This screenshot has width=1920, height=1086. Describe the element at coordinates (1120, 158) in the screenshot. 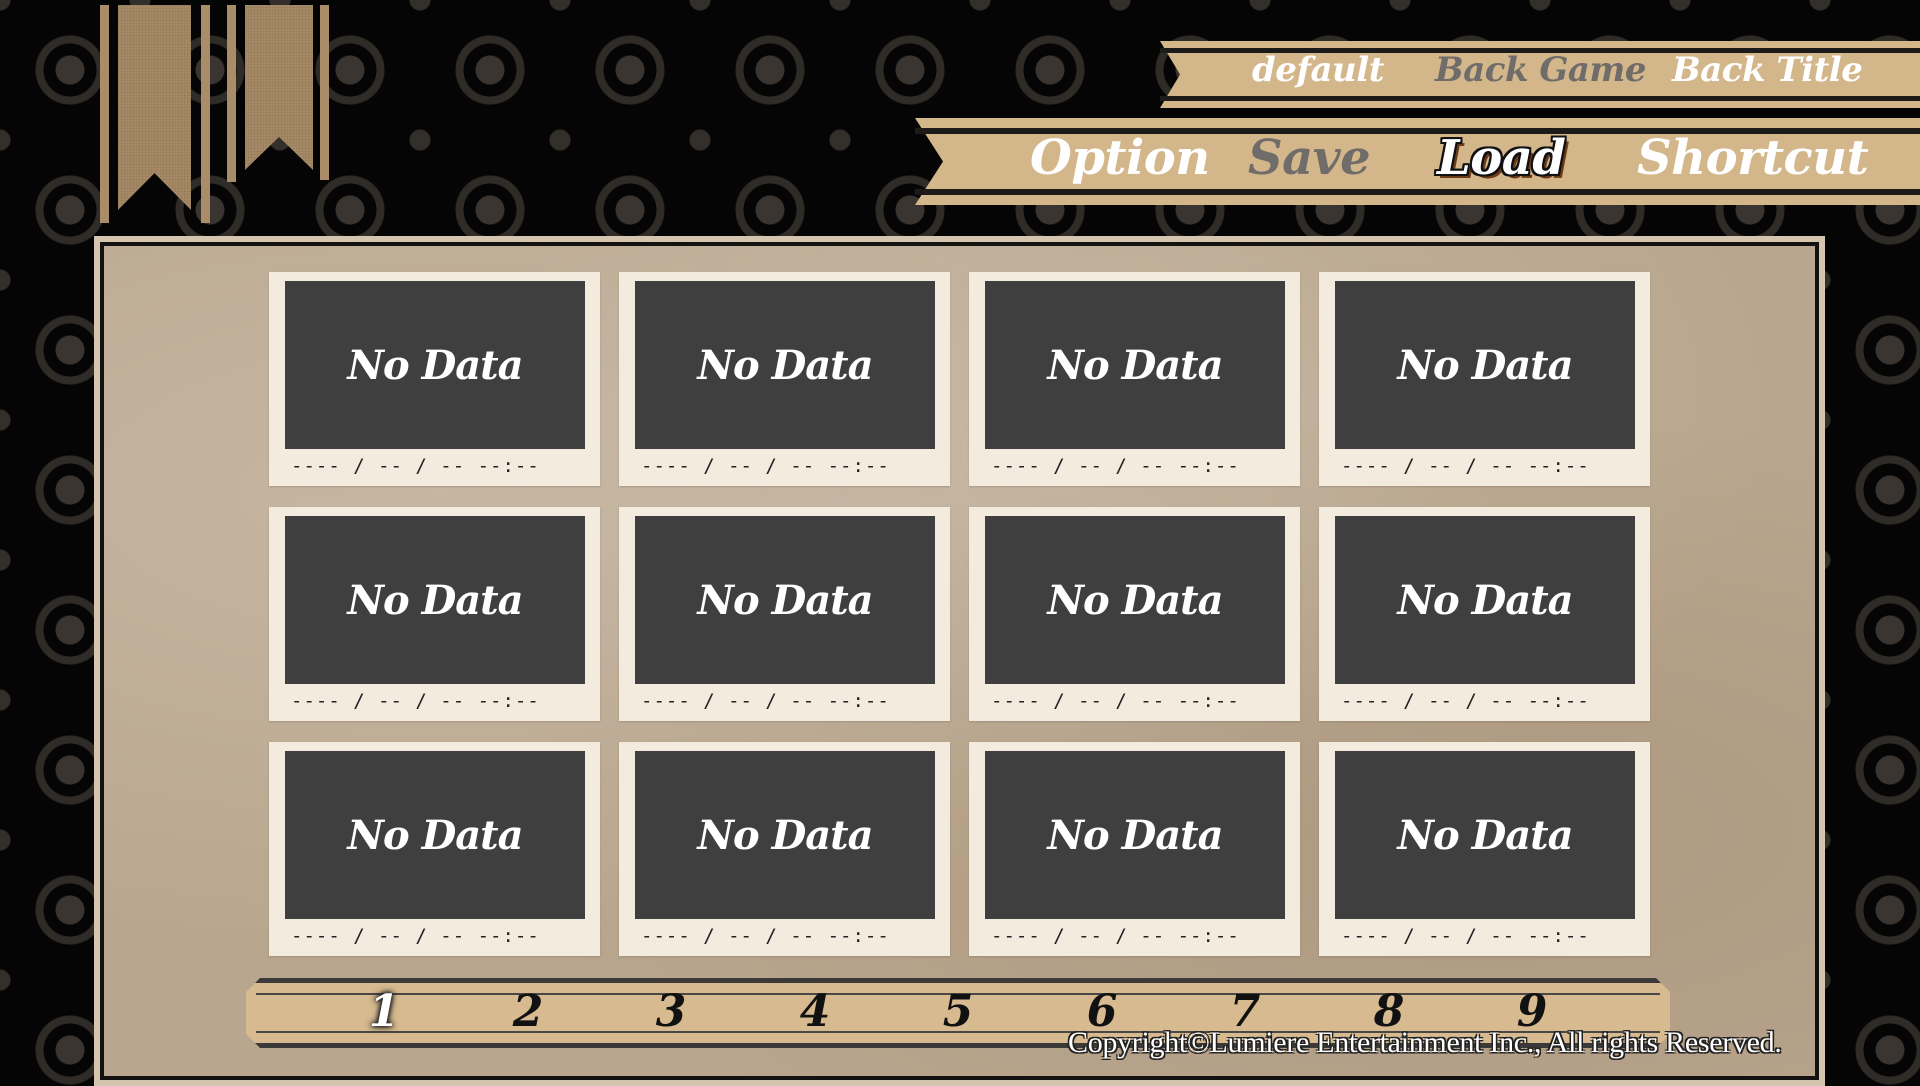

I see `tab-option: Option` at that location.